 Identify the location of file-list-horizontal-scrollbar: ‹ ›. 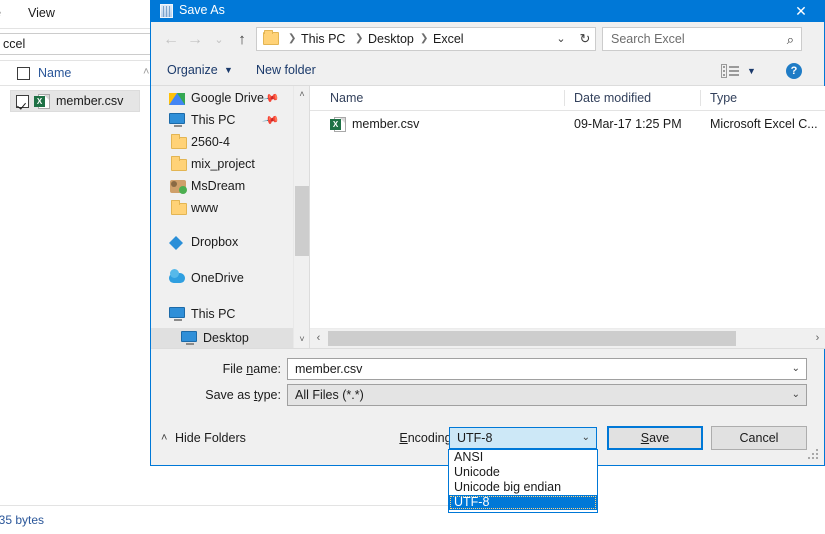
(567, 338).